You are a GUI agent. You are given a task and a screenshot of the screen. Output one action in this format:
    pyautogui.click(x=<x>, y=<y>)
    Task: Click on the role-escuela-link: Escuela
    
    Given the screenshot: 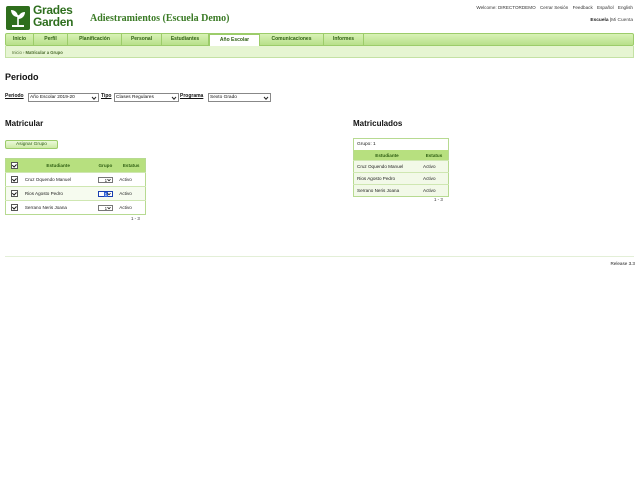 What is the action you would take?
    pyautogui.click(x=599, y=20)
    